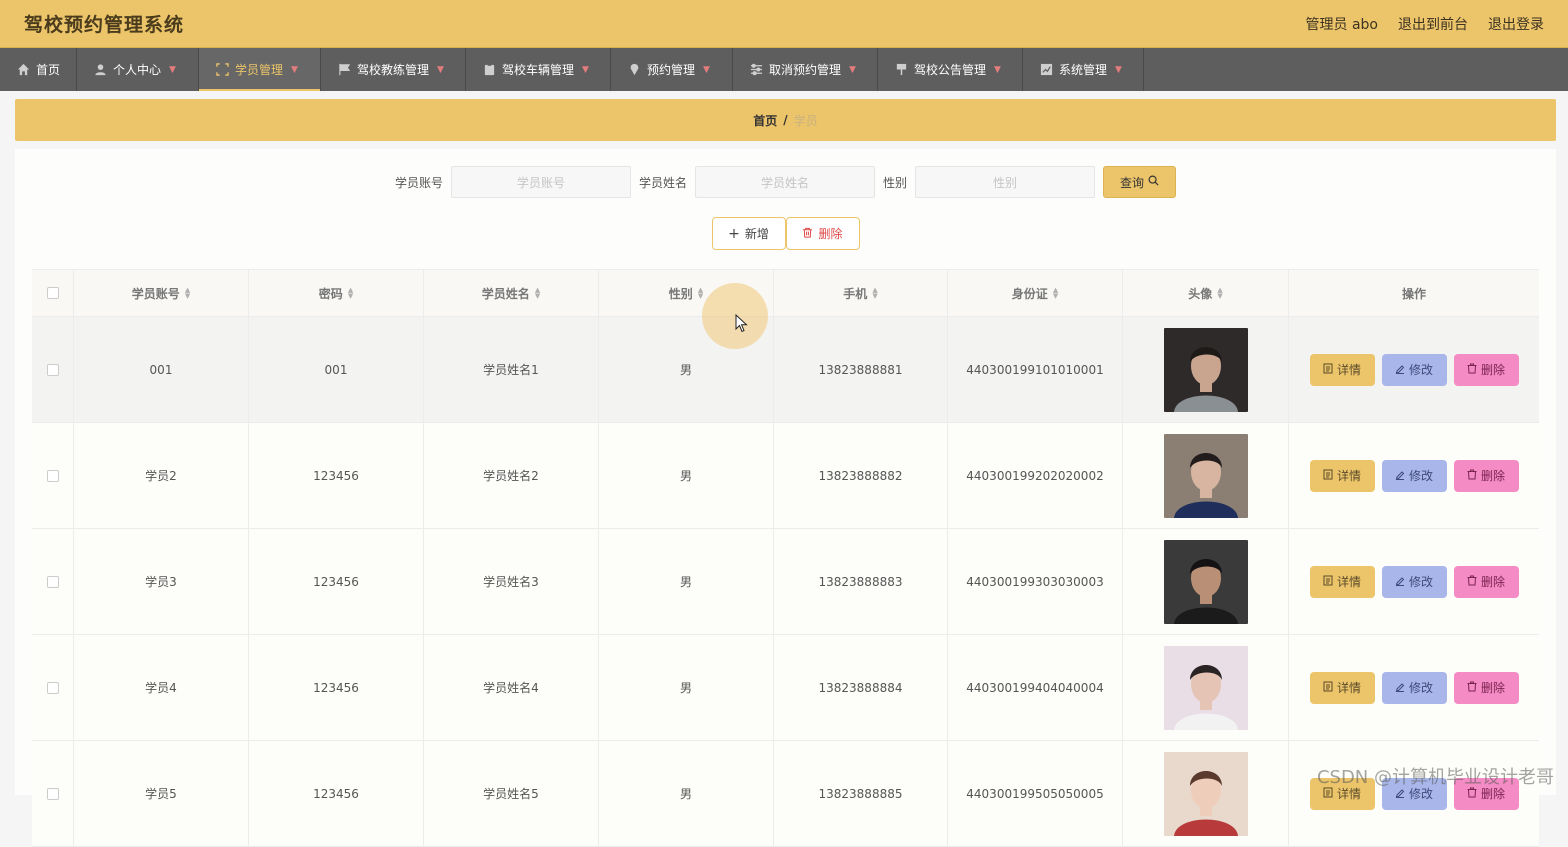 The image size is (1568, 847). I want to click on header-select-all, so click(53, 293).